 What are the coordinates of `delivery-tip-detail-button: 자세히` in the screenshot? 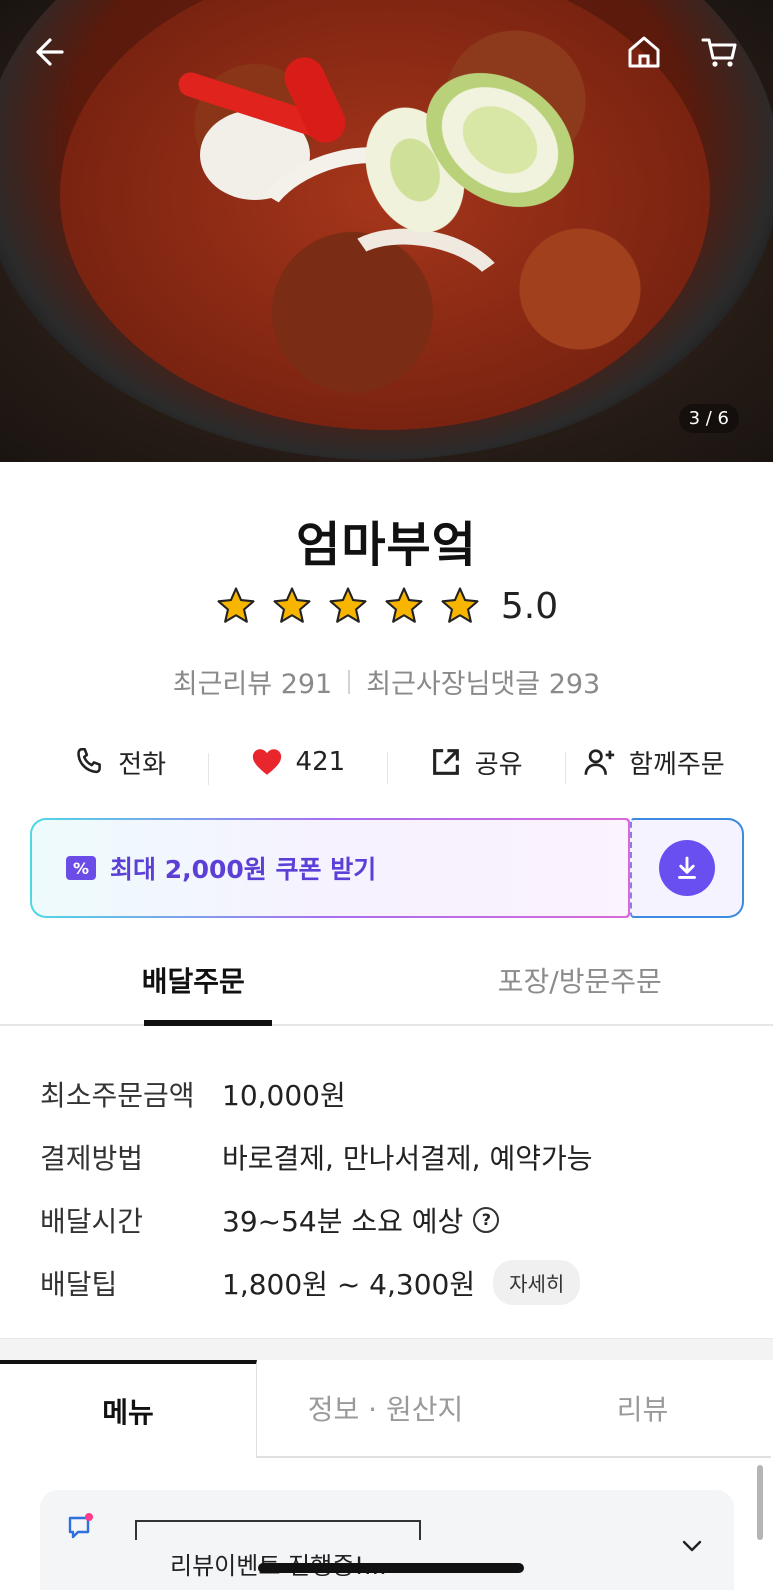 It's located at (537, 1282).